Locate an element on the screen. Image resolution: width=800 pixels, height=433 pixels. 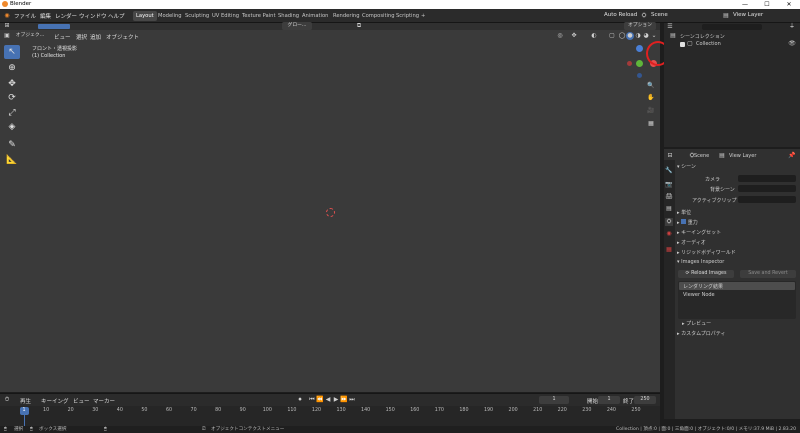
tab-compositing: Compositing is located at coordinates (378, 16).